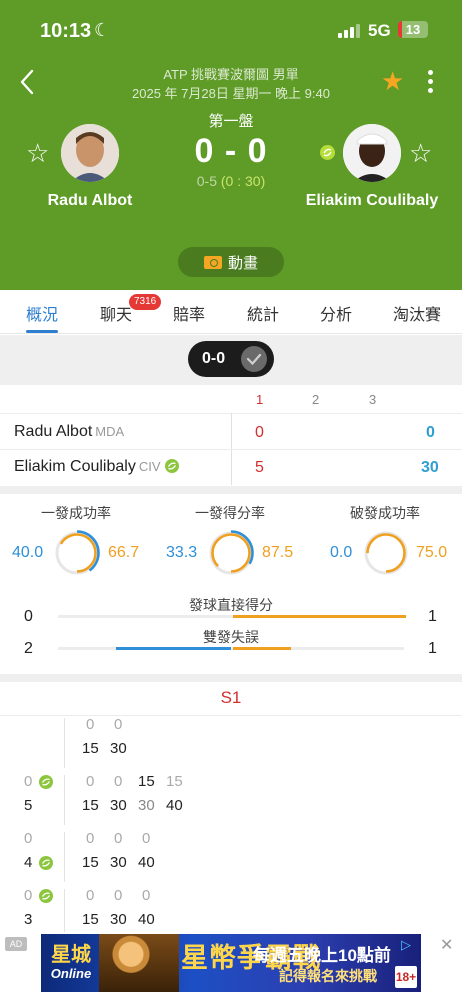  I want to click on stat-right-value: 66.7, so click(124, 552).